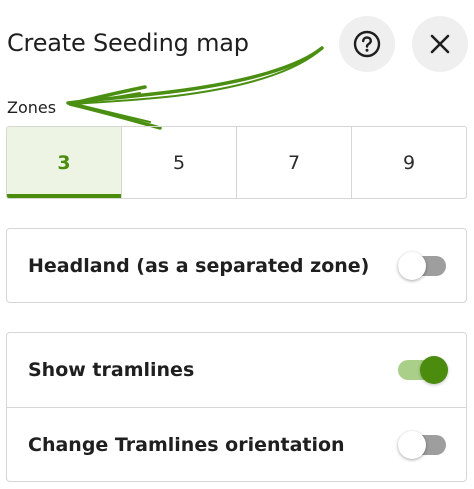 This screenshot has width=474, height=489. I want to click on zone-option-9: 9, so click(409, 162).